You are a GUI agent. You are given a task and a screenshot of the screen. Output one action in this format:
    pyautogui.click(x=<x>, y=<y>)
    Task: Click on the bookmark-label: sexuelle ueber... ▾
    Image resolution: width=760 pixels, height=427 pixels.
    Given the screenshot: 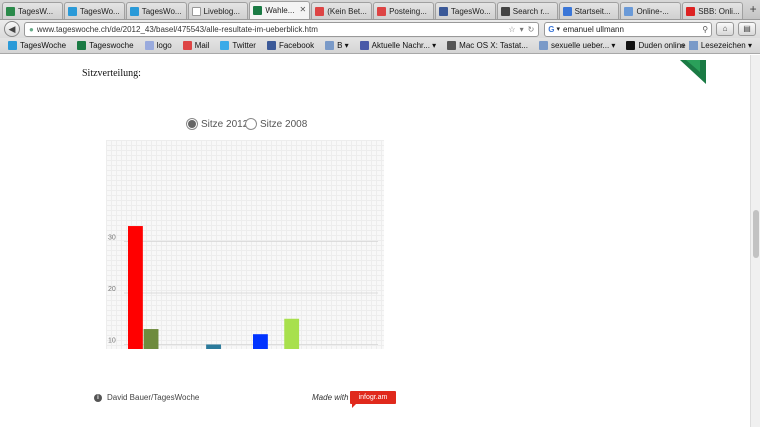 What is the action you would take?
    pyautogui.click(x=583, y=45)
    